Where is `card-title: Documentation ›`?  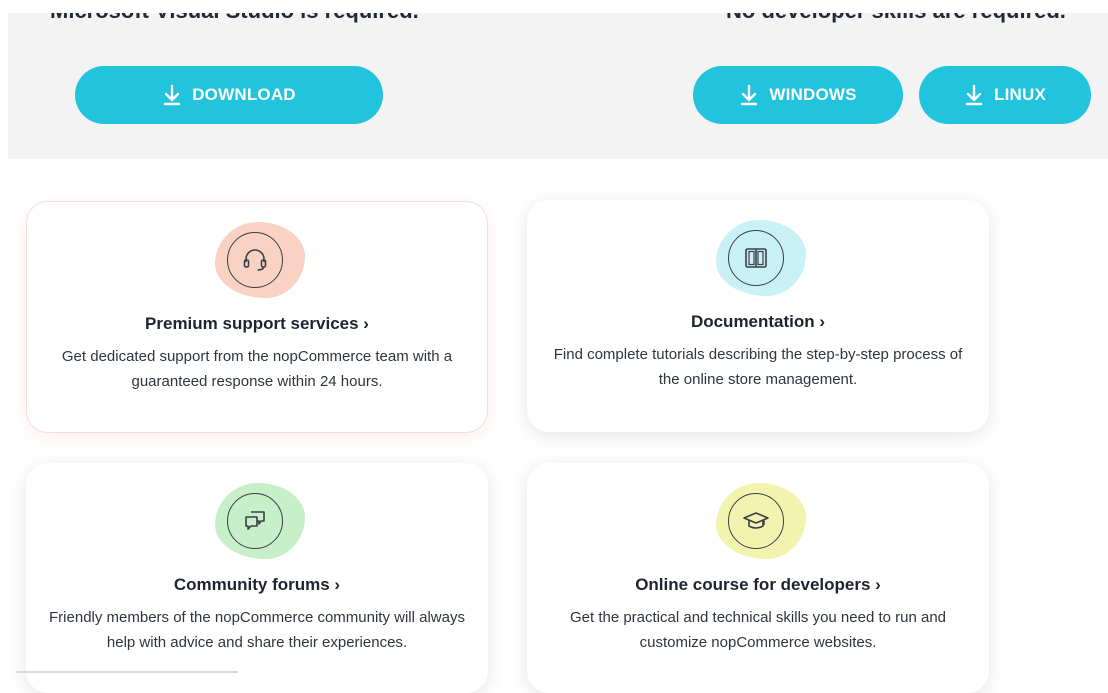 card-title: Documentation › is located at coordinates (758, 322).